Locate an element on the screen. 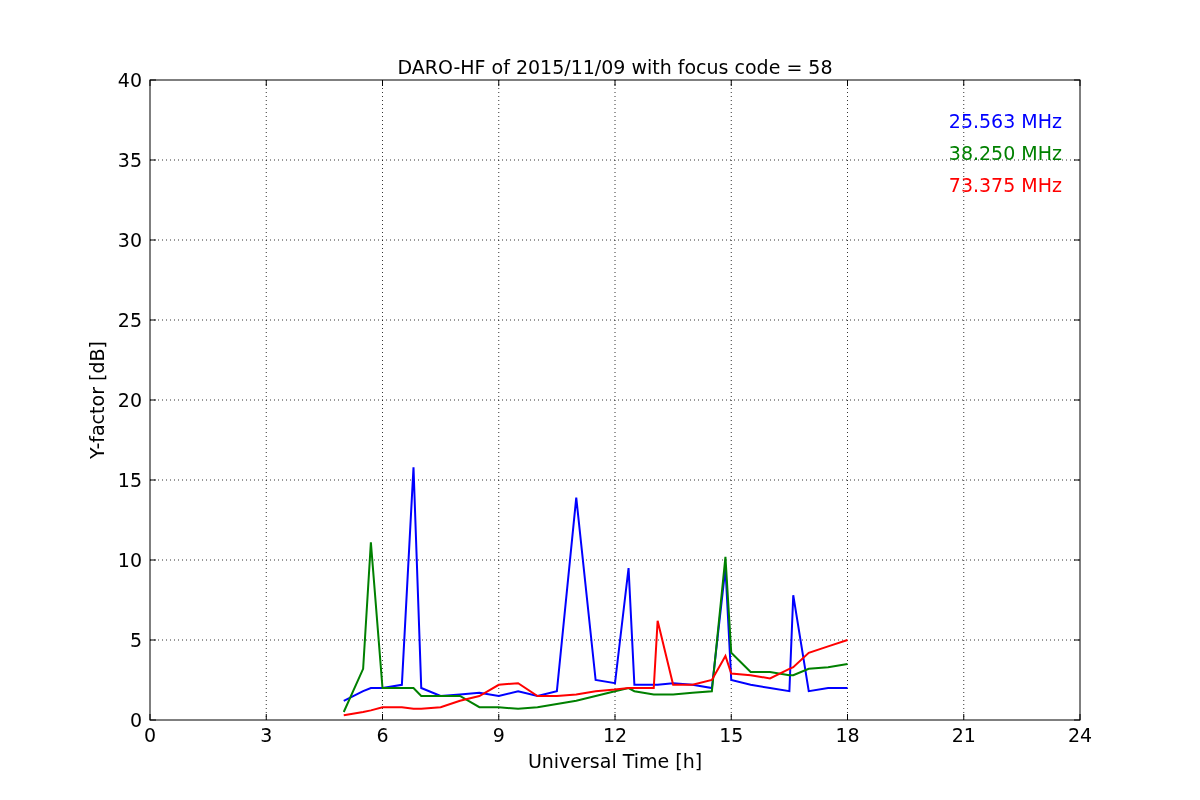  x-tick-label: 21 is located at coordinates (963, 735).